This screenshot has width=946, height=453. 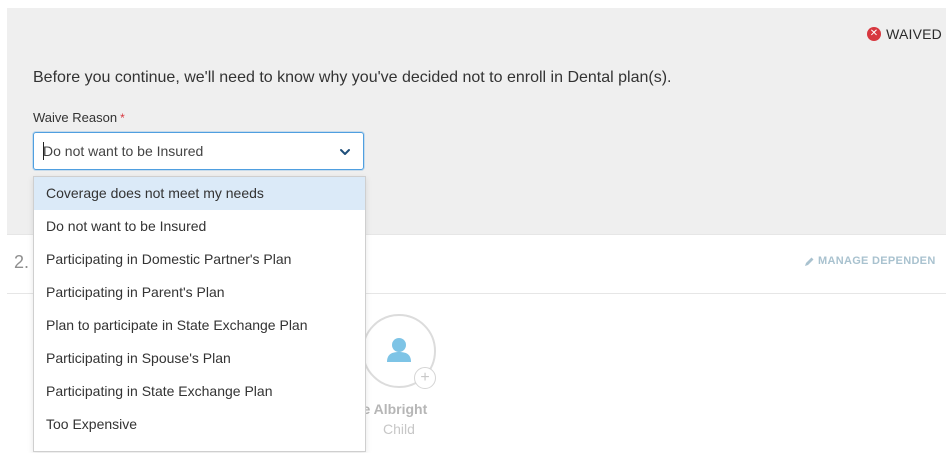 What do you see at coordinates (199, 391) in the screenshot?
I see `dropdown-option: Participating in State Exchange Plan` at bounding box center [199, 391].